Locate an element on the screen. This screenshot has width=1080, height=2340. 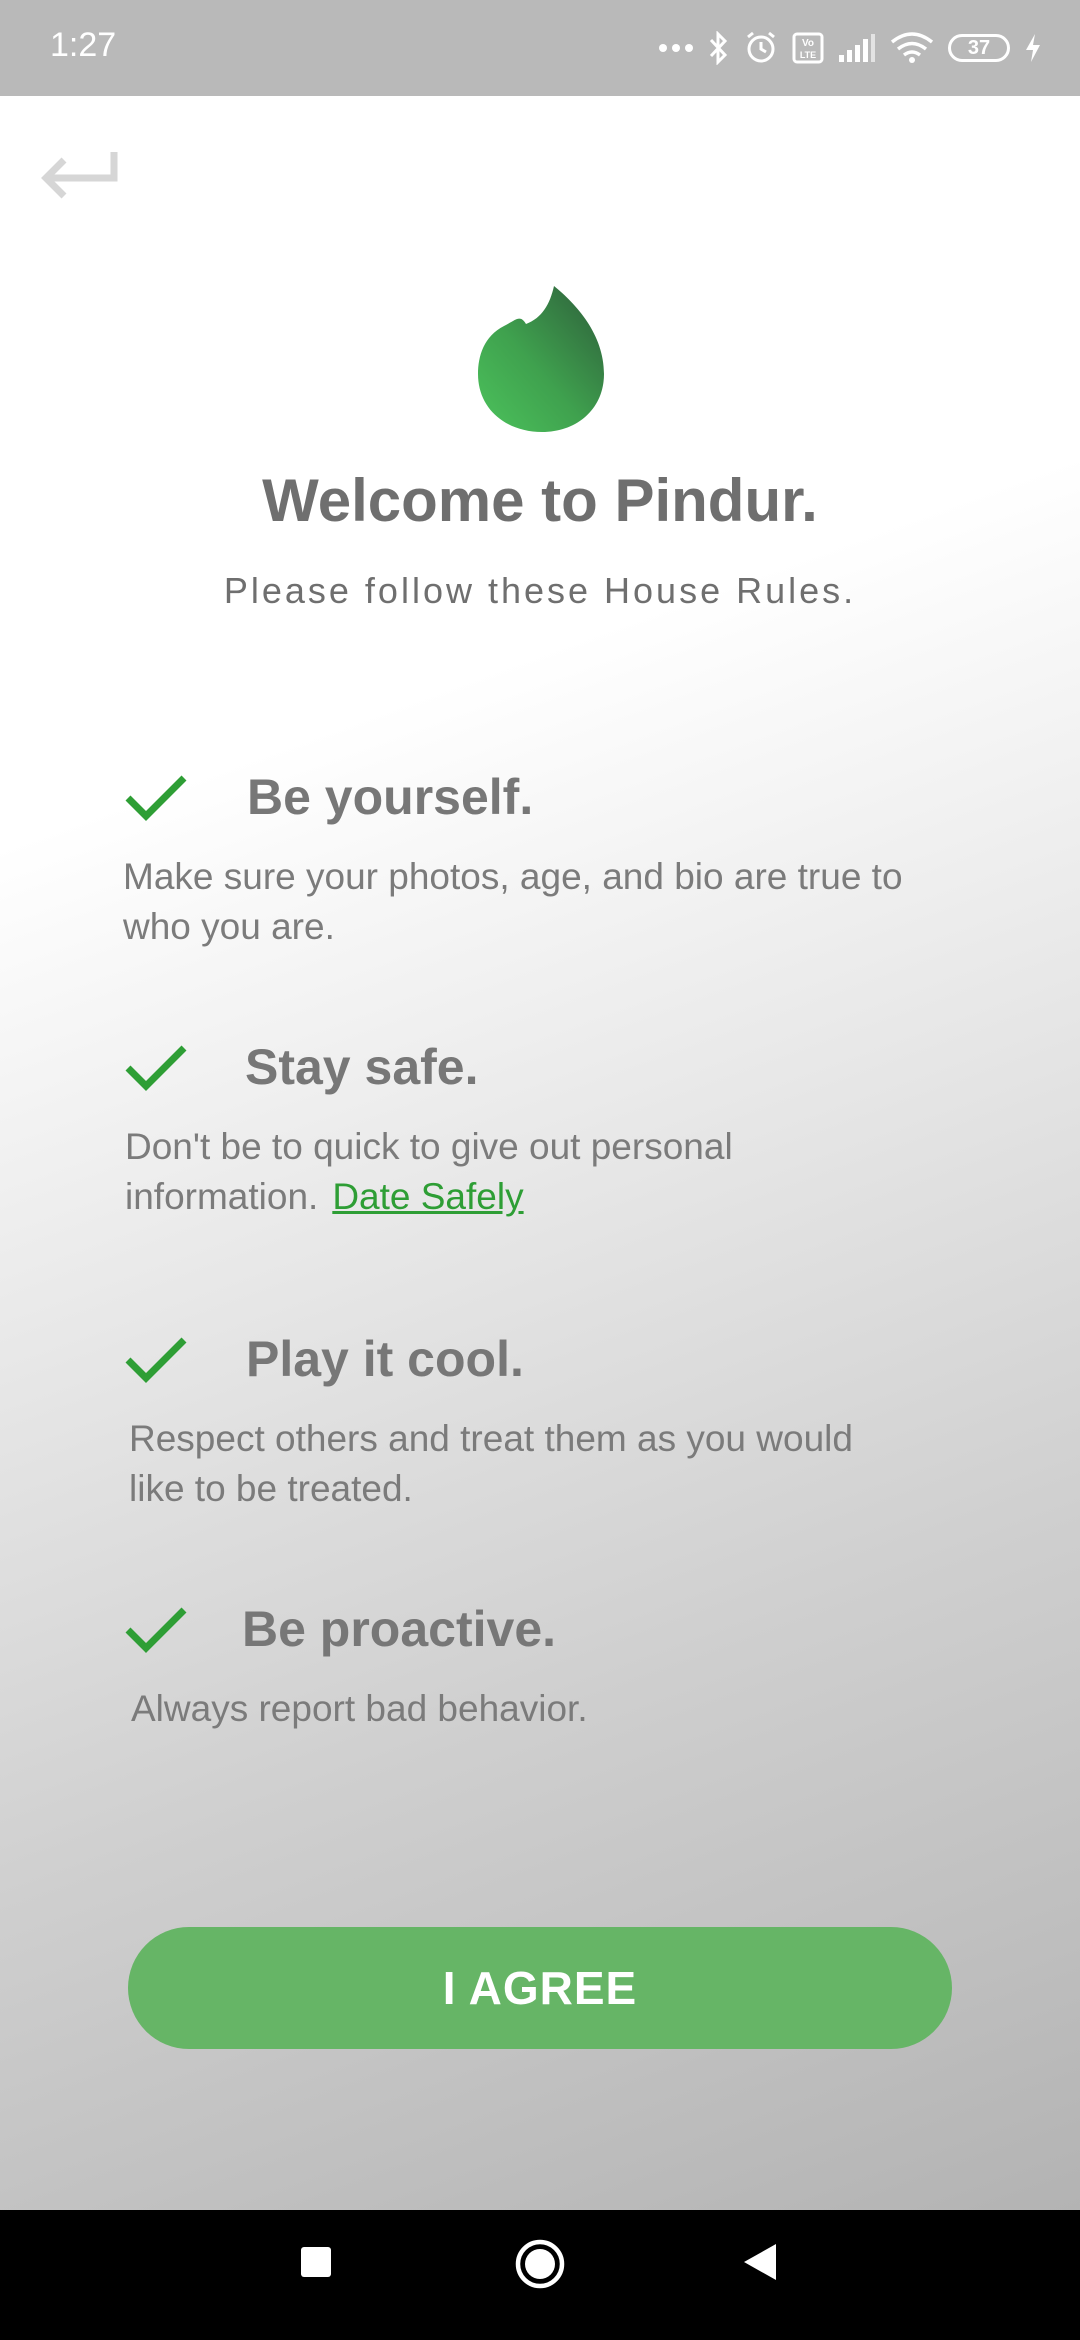
flame-logo-icon is located at coordinates (541, 359).